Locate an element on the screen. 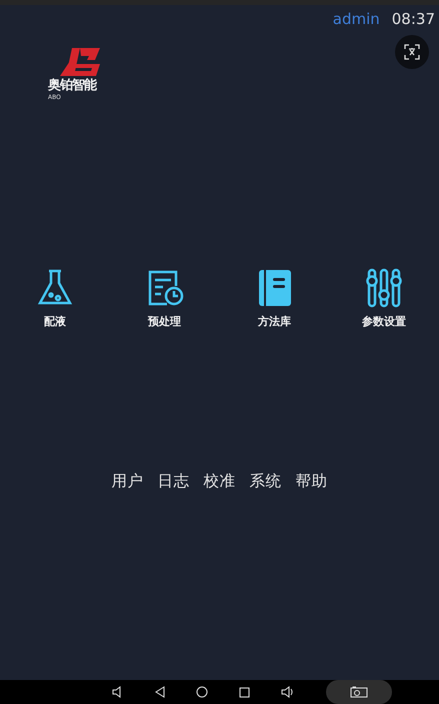 This screenshot has width=439, height=704. back-icon is located at coordinates (159, 692).